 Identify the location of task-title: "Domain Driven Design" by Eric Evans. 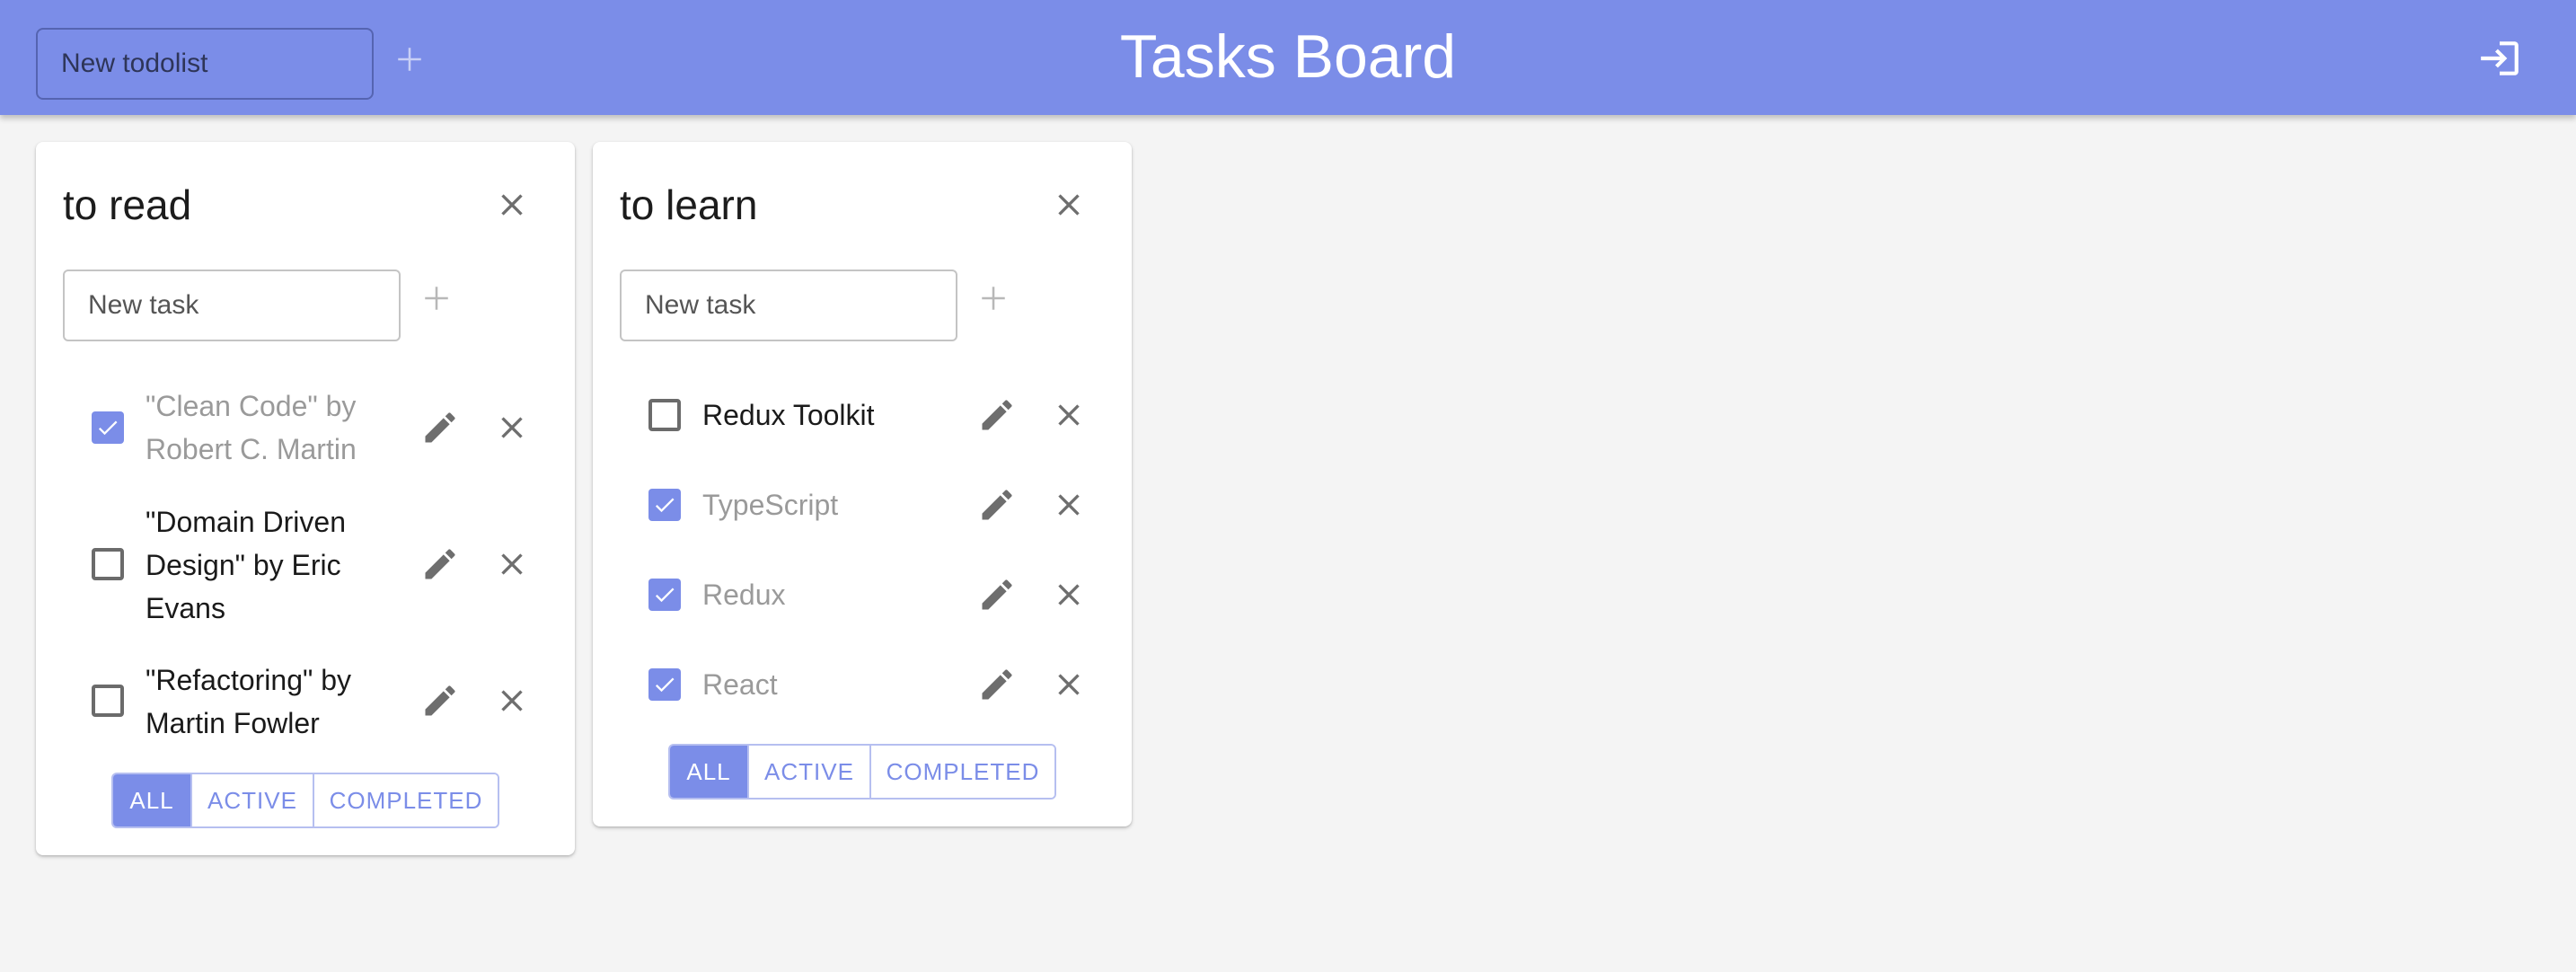
(246, 565).